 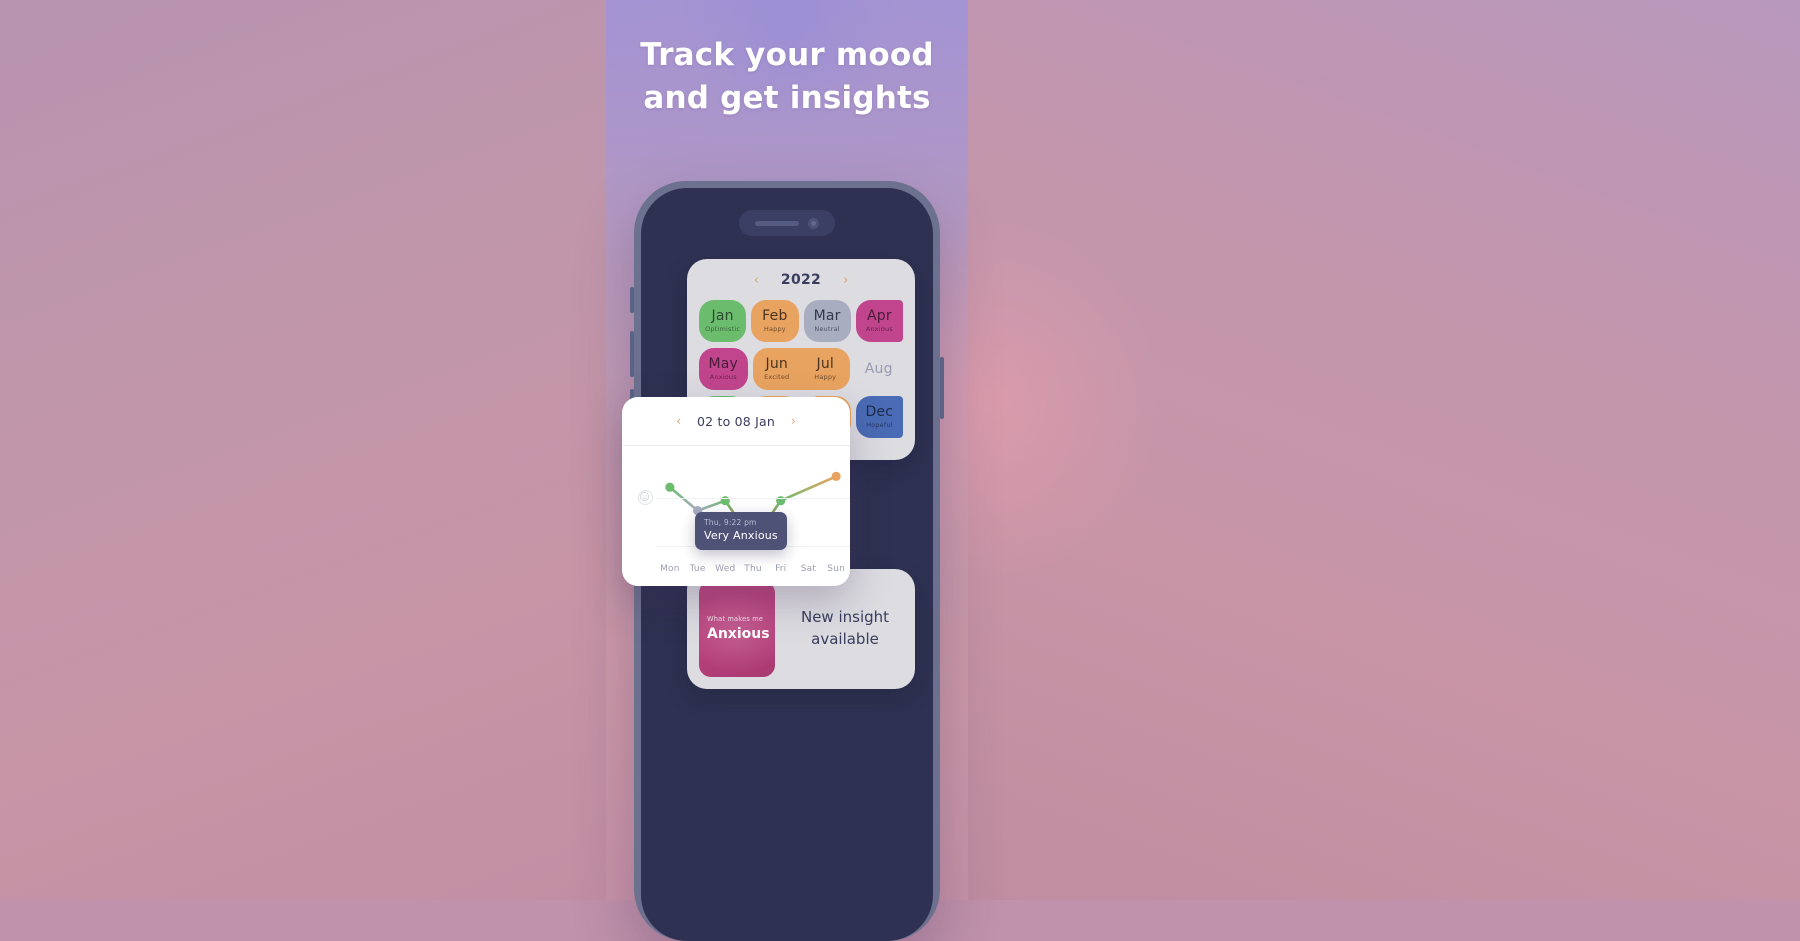 What do you see at coordinates (845, 639) in the screenshot?
I see `insight-message-line-2: available` at bounding box center [845, 639].